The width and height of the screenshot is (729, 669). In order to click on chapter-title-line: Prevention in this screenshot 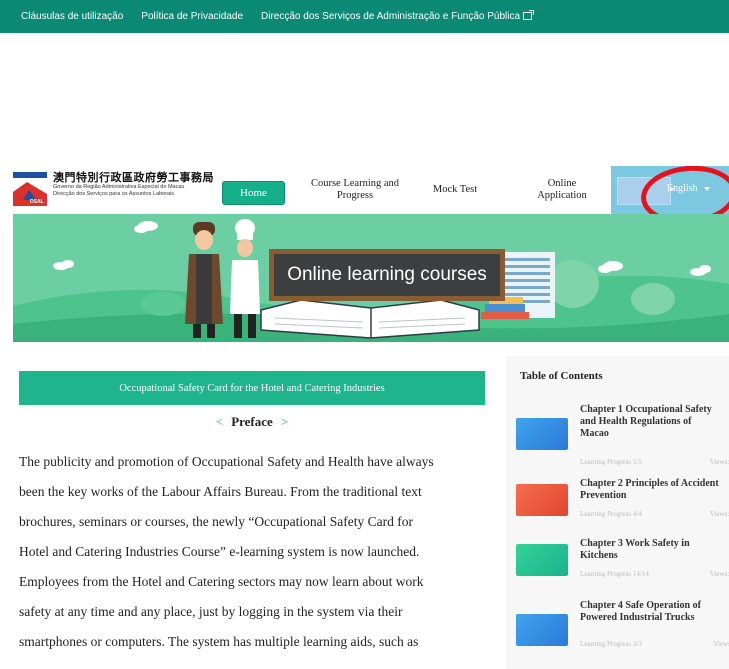, I will do `click(603, 495)`.